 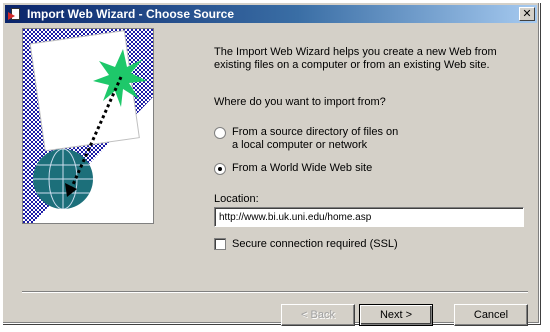 I want to click on secure-connection-option: Secure connection required (SSL), so click(x=306, y=244).